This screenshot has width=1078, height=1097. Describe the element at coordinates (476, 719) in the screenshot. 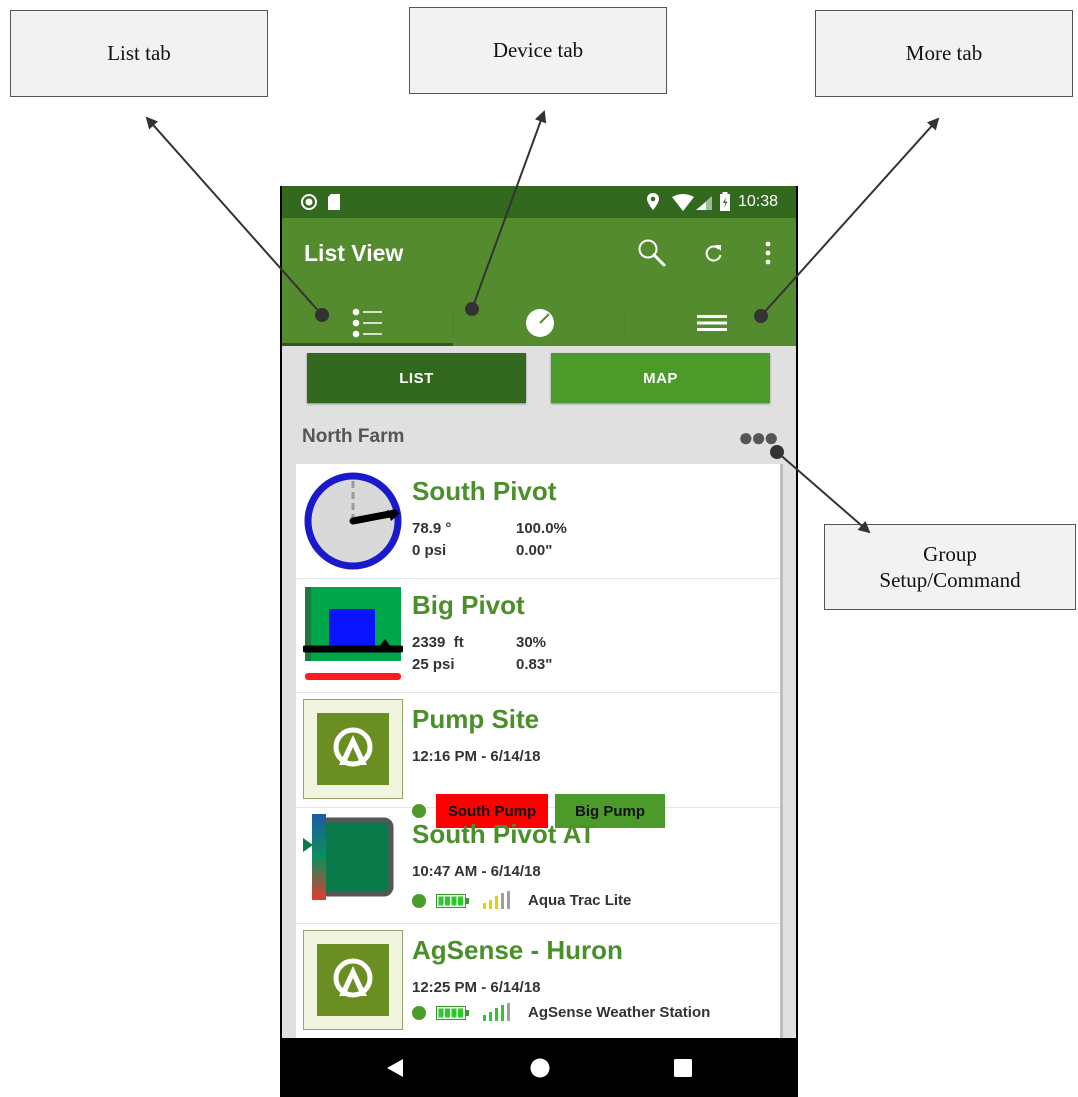

I see `device-name: Pump Site` at that location.